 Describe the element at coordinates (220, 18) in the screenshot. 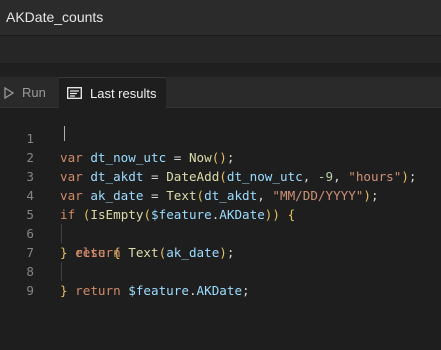

I see `title-bar: AKDate_counts` at that location.